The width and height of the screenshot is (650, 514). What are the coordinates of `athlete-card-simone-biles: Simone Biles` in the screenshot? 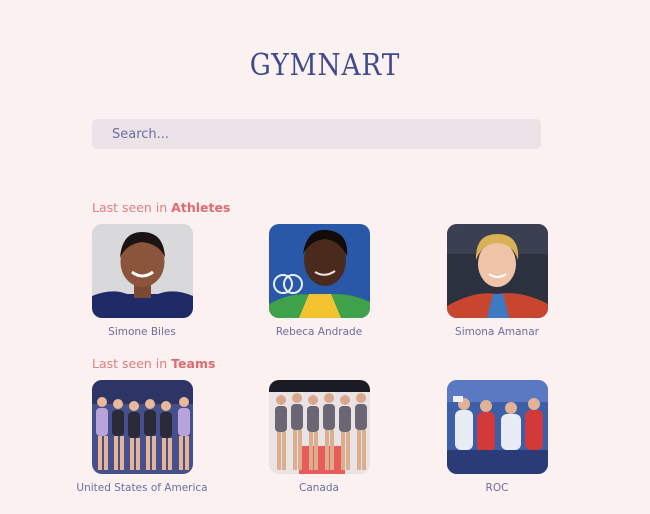 It's located at (142, 281).